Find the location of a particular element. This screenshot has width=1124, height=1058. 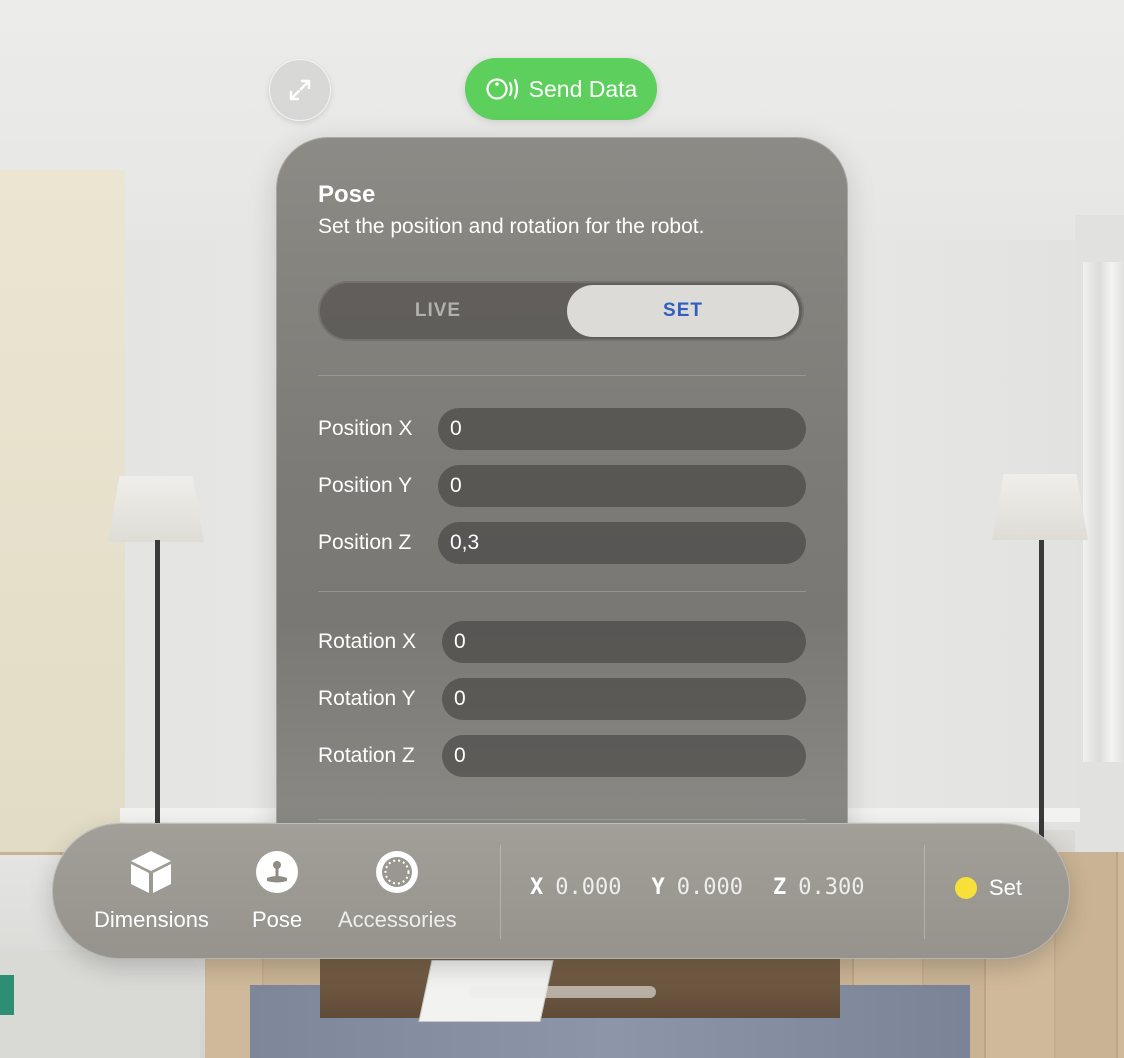

rotation-y-field: 0 is located at coordinates (624, 699).